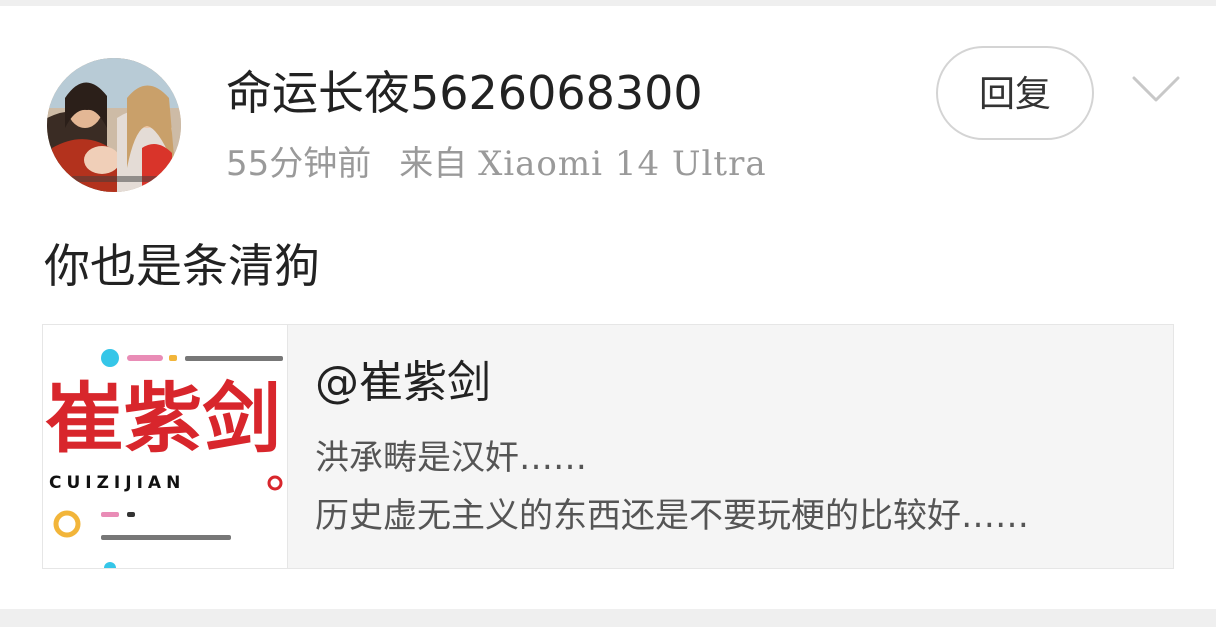  I want to click on comment-meta: 55分钟前 来自 Xiaomi 14 Ultra, so click(496, 164).